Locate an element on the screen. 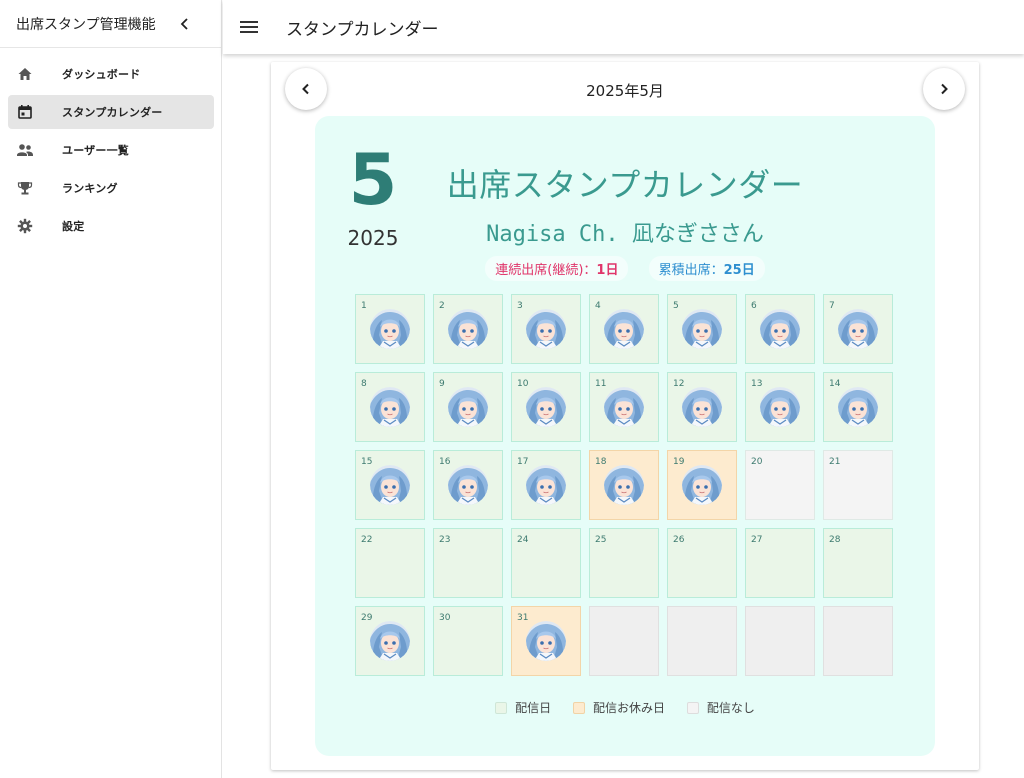 The width and height of the screenshot is (1024, 778). day-number: 22 is located at coordinates (367, 540).